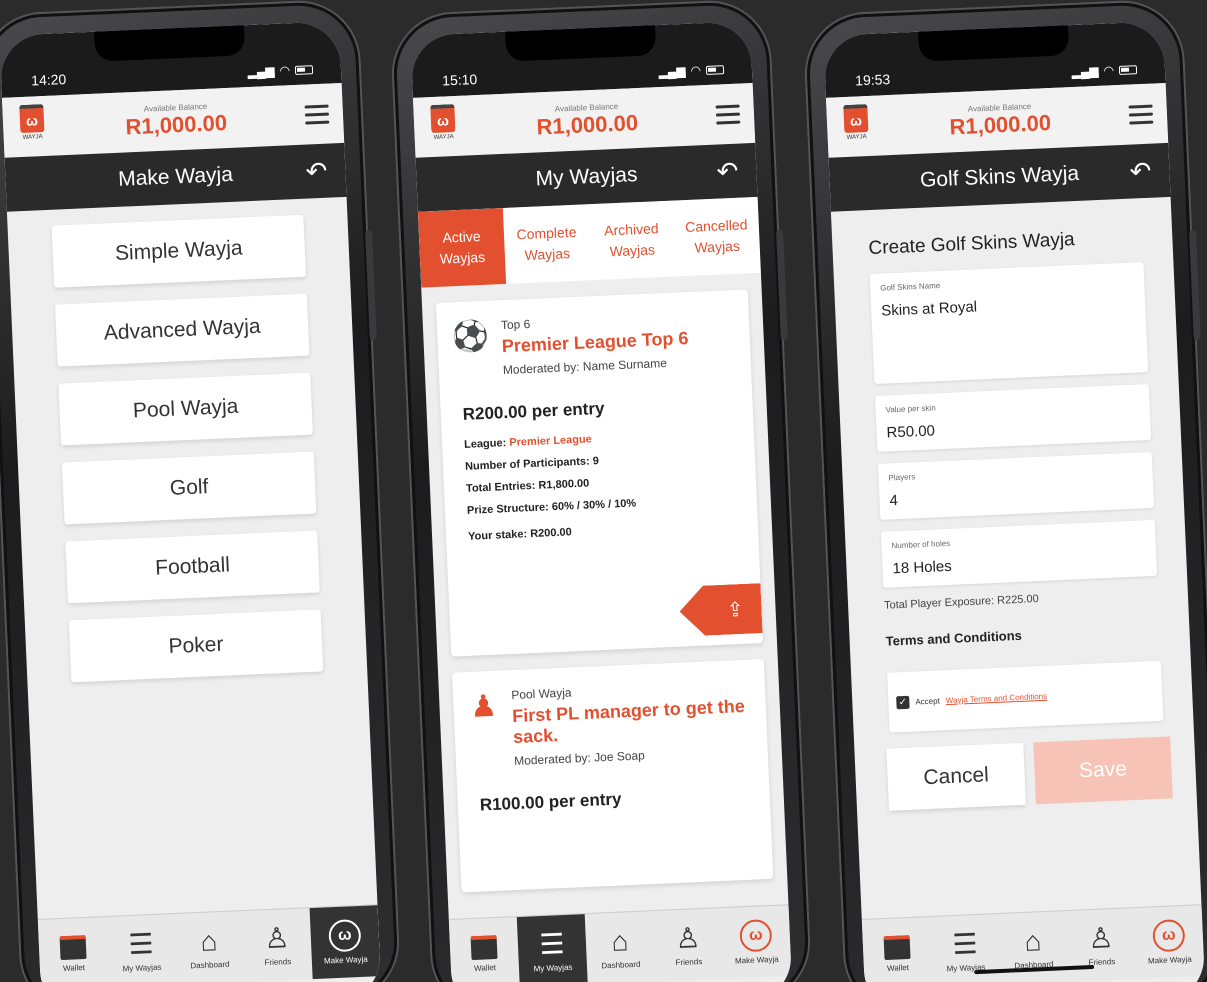 The height and width of the screenshot is (982, 1207). I want to click on tab-complete: Complete Wayjas, so click(547, 244).